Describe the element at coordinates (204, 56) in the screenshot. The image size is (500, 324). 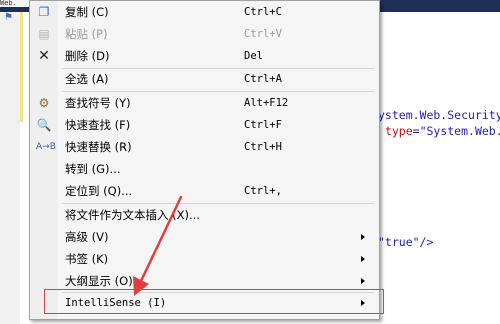
I see `menu-item-delete: ✕ 删除 (D) Del` at that location.